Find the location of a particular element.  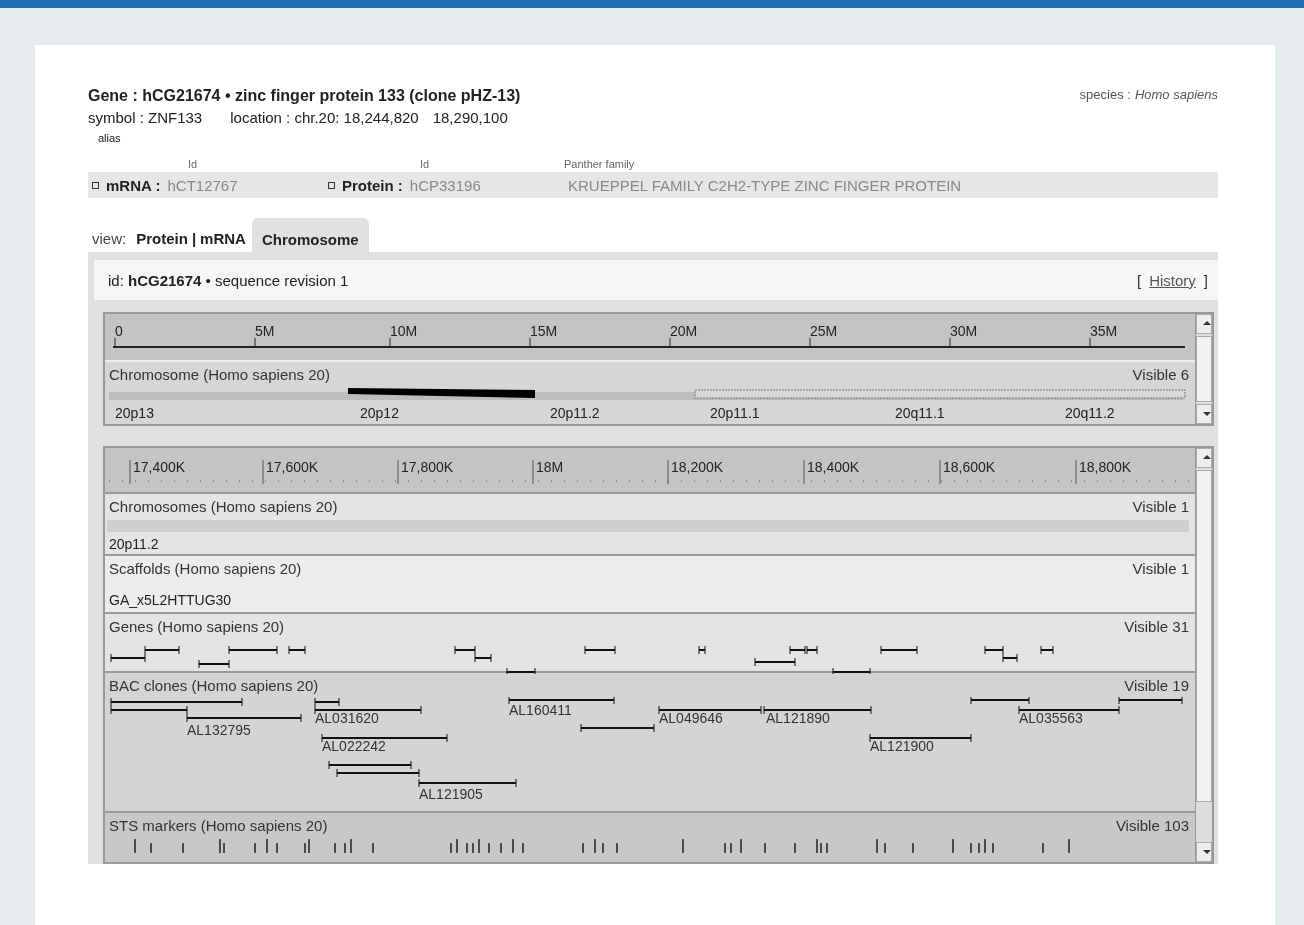

species-label: species : is located at coordinates (1105, 95).